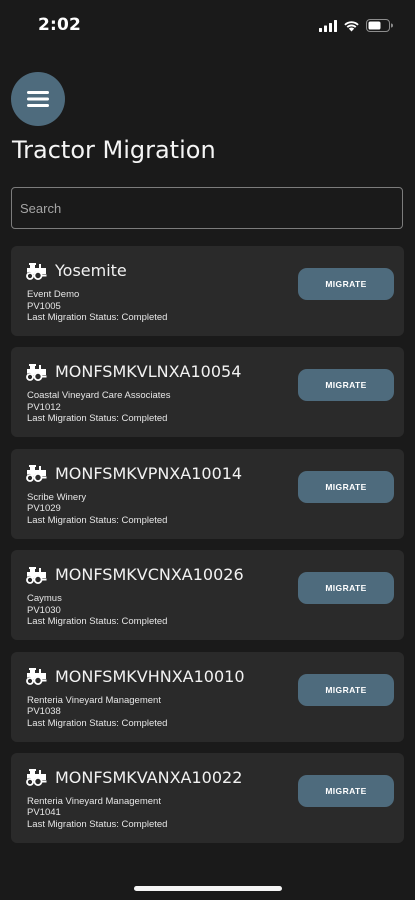  I want to click on signal-icon, so click(328, 25).